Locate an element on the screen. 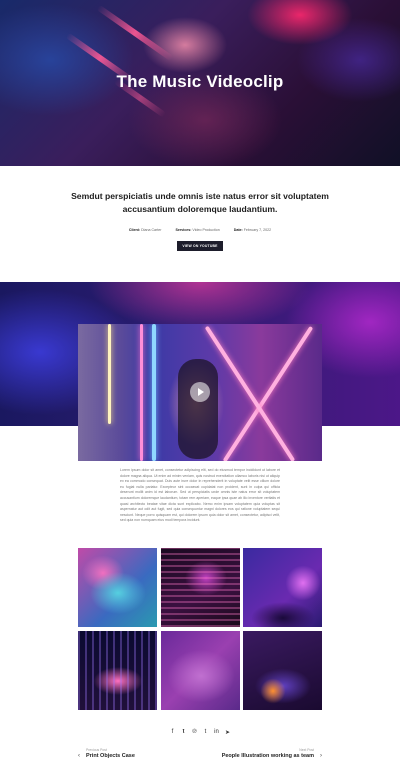 The image size is (400, 782). pinterest-icon: ℗ is located at coordinates (195, 732).